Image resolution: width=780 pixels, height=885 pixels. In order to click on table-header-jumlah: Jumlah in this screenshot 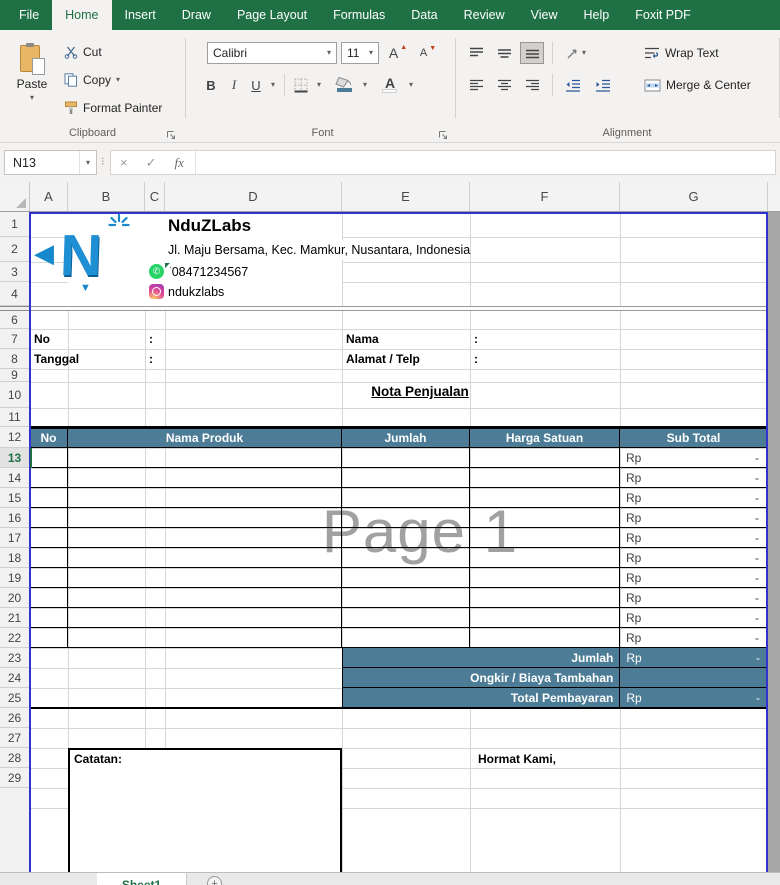, I will do `click(406, 437)`.